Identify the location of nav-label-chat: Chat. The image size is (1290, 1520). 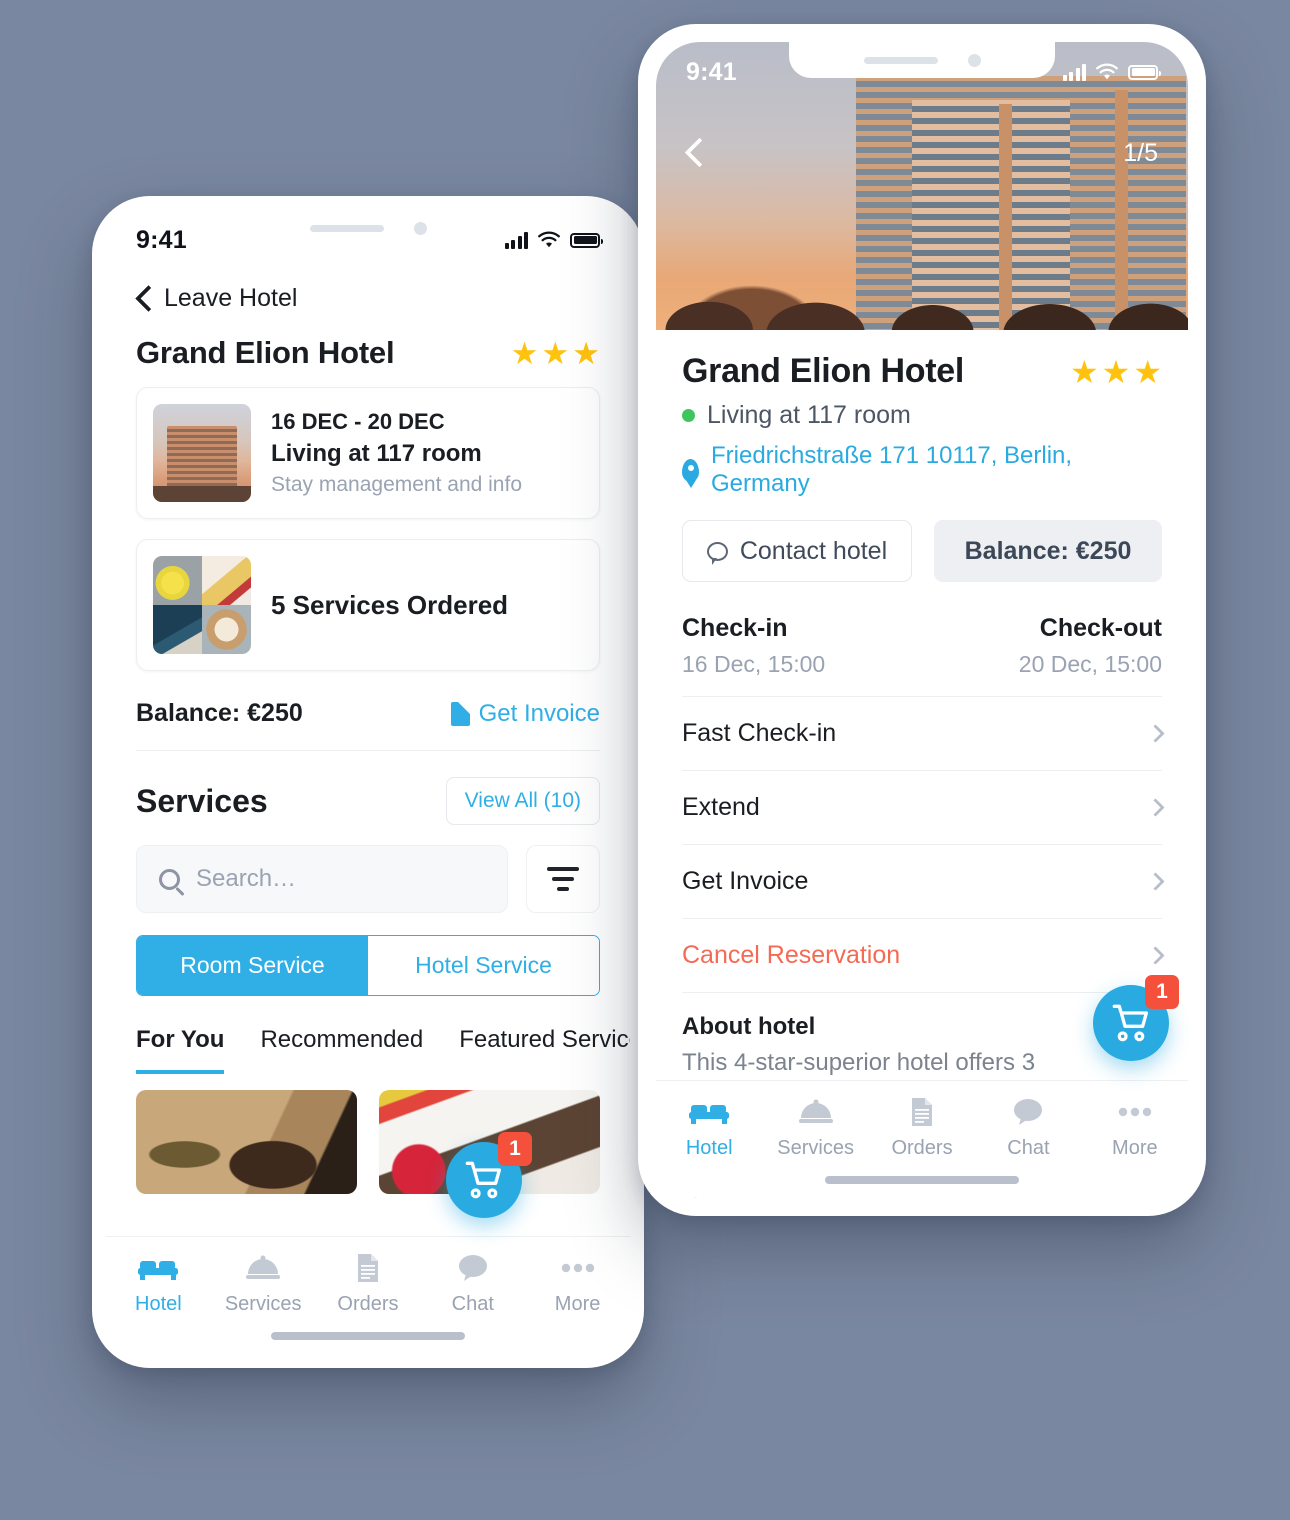
(472, 1304).